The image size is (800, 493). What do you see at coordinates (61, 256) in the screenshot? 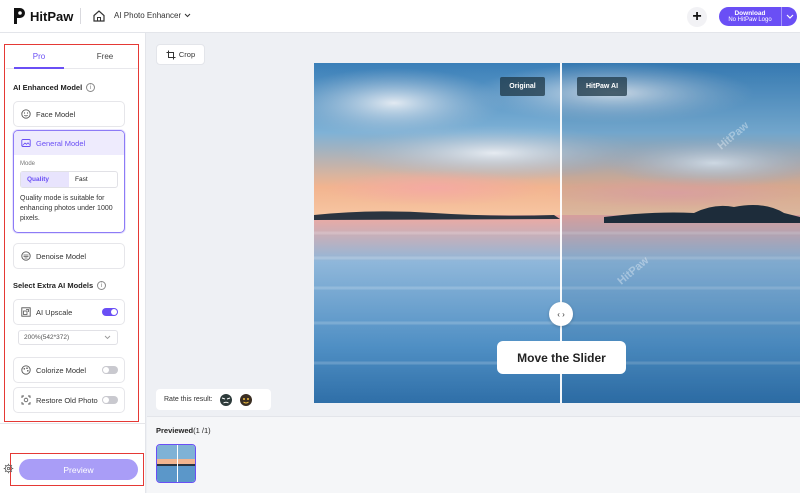
I see `denoise-model-label: Denoise Model` at bounding box center [61, 256].